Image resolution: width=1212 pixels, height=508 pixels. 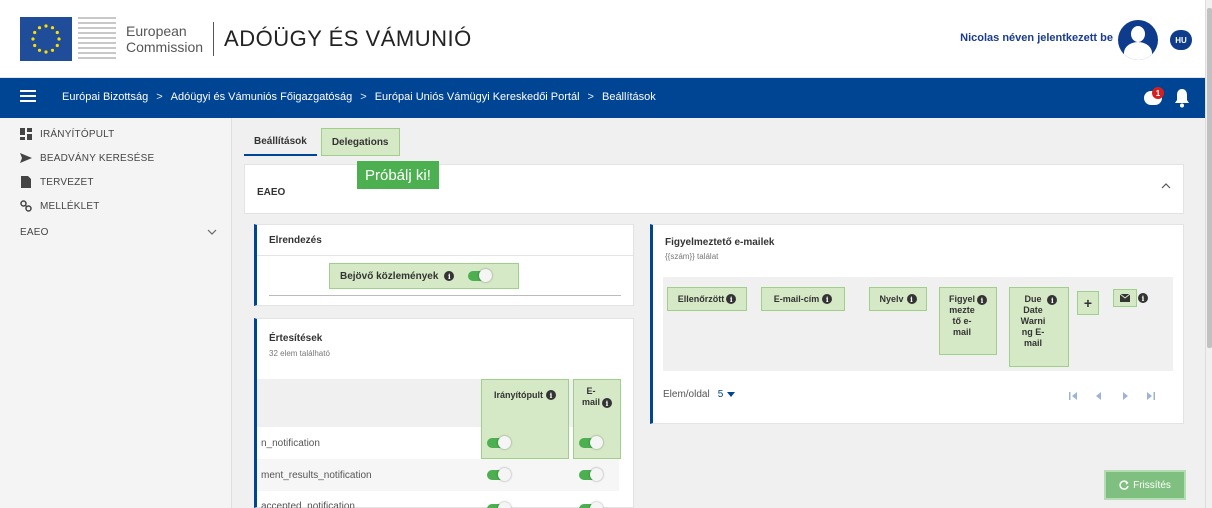 What do you see at coordinates (692, 256) in the screenshot?
I see `warning-emails-count: {{szám}} találat` at bounding box center [692, 256].